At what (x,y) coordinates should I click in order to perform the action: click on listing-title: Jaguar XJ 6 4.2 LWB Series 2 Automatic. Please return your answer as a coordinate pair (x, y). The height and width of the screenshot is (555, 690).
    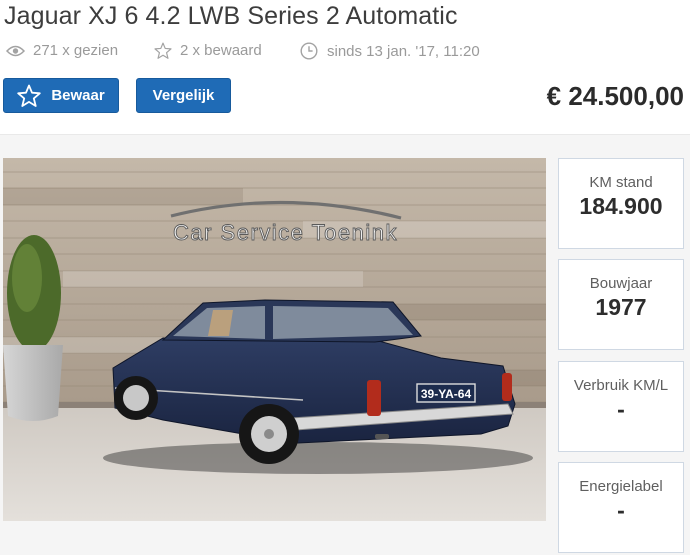
    Looking at the image, I should click on (231, 16).